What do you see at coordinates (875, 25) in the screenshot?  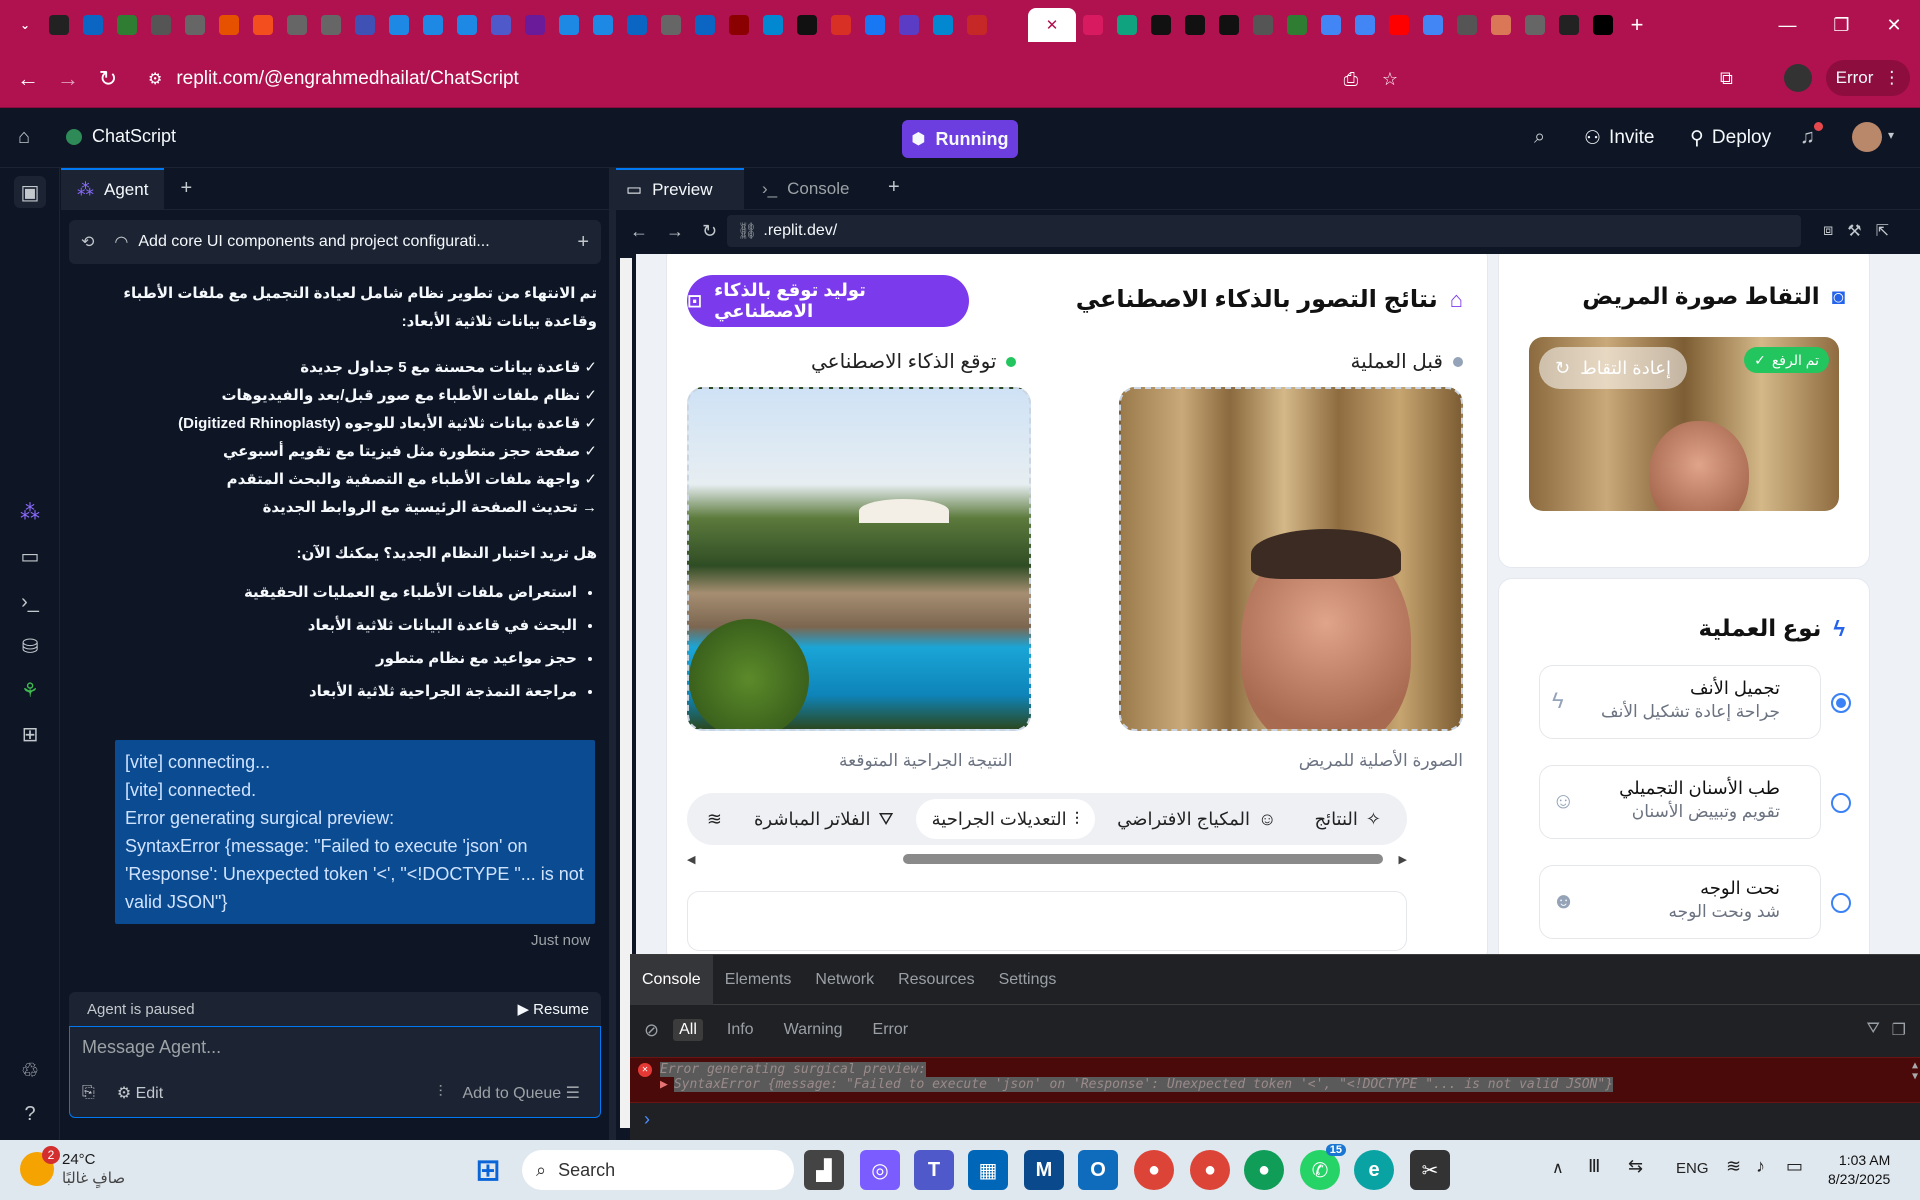 I see `gmail-icon` at bounding box center [875, 25].